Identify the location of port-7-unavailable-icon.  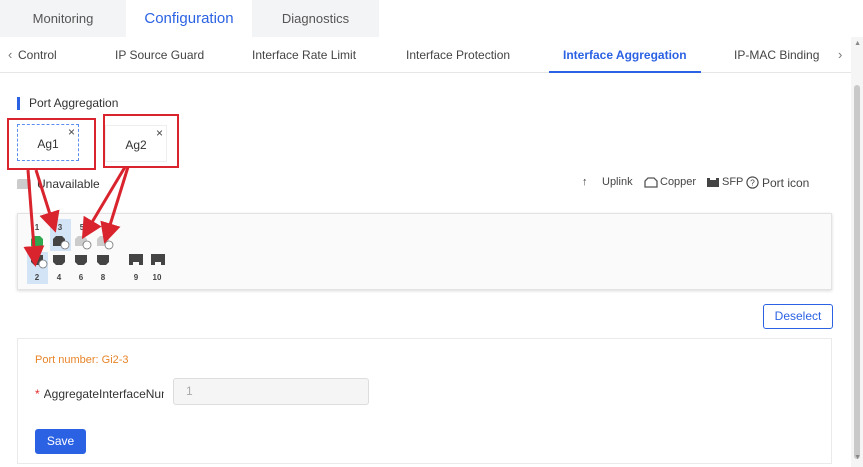
(105, 243).